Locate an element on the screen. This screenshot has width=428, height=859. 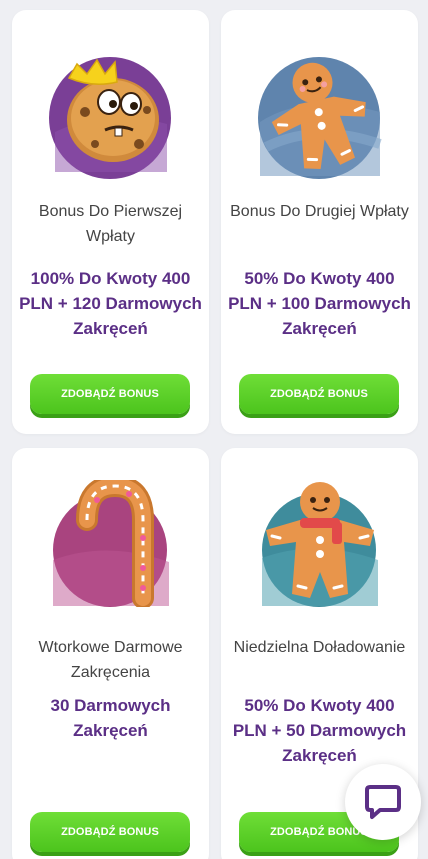
bonus-offer: 30 Darmowych Zakręceń is located at coordinates (110, 718).